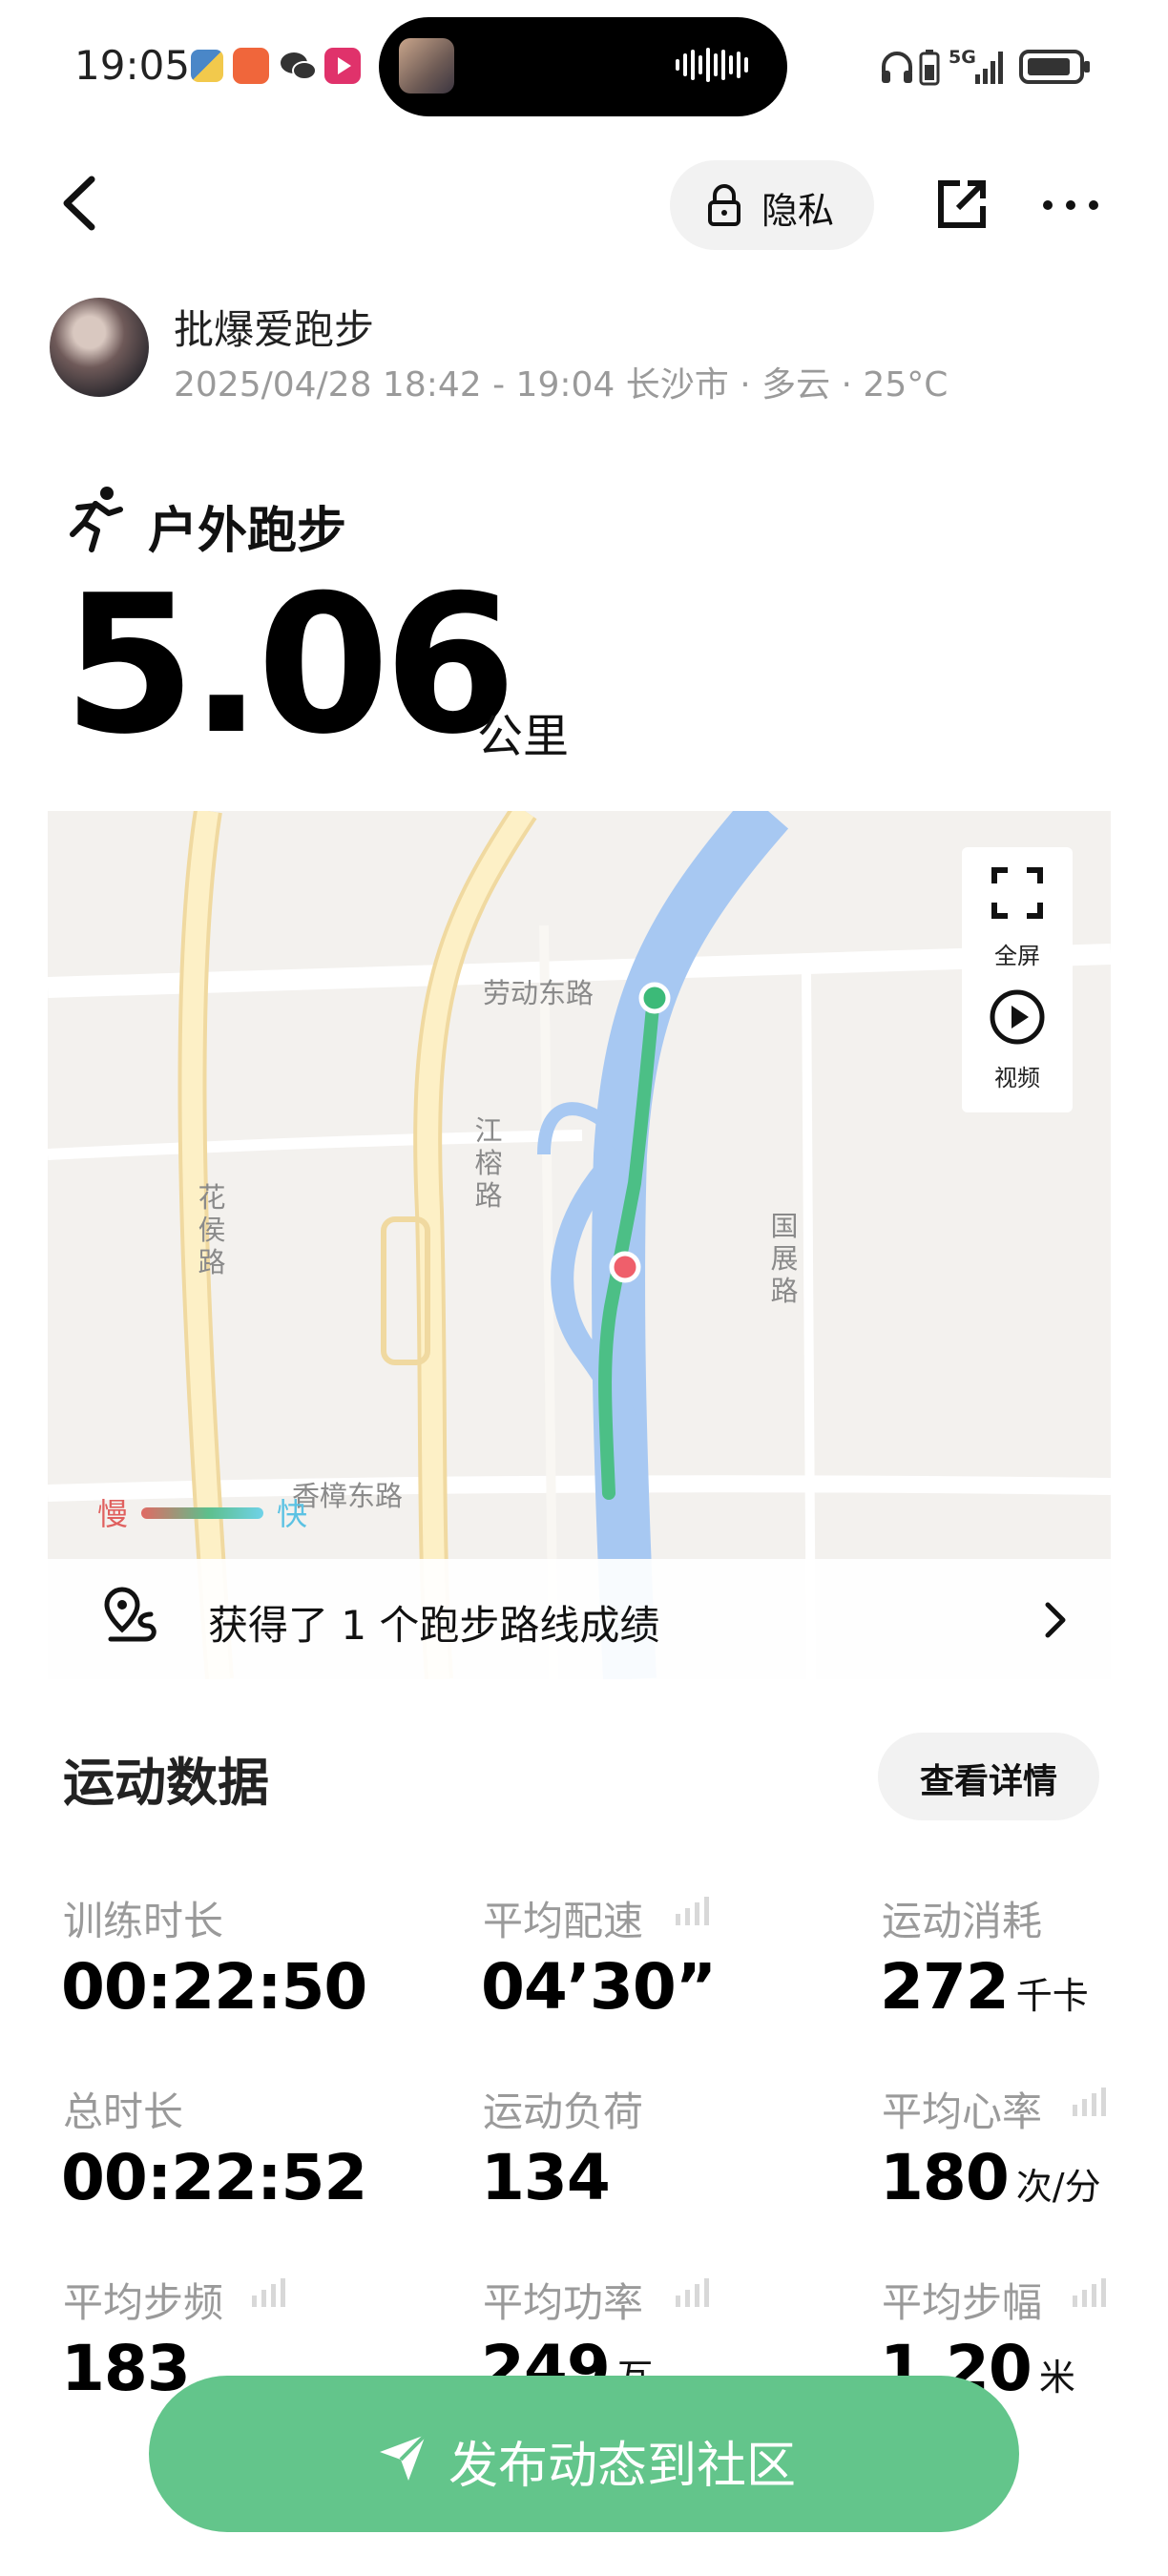  I want to click on svg-text: 5G, so click(963, 57).